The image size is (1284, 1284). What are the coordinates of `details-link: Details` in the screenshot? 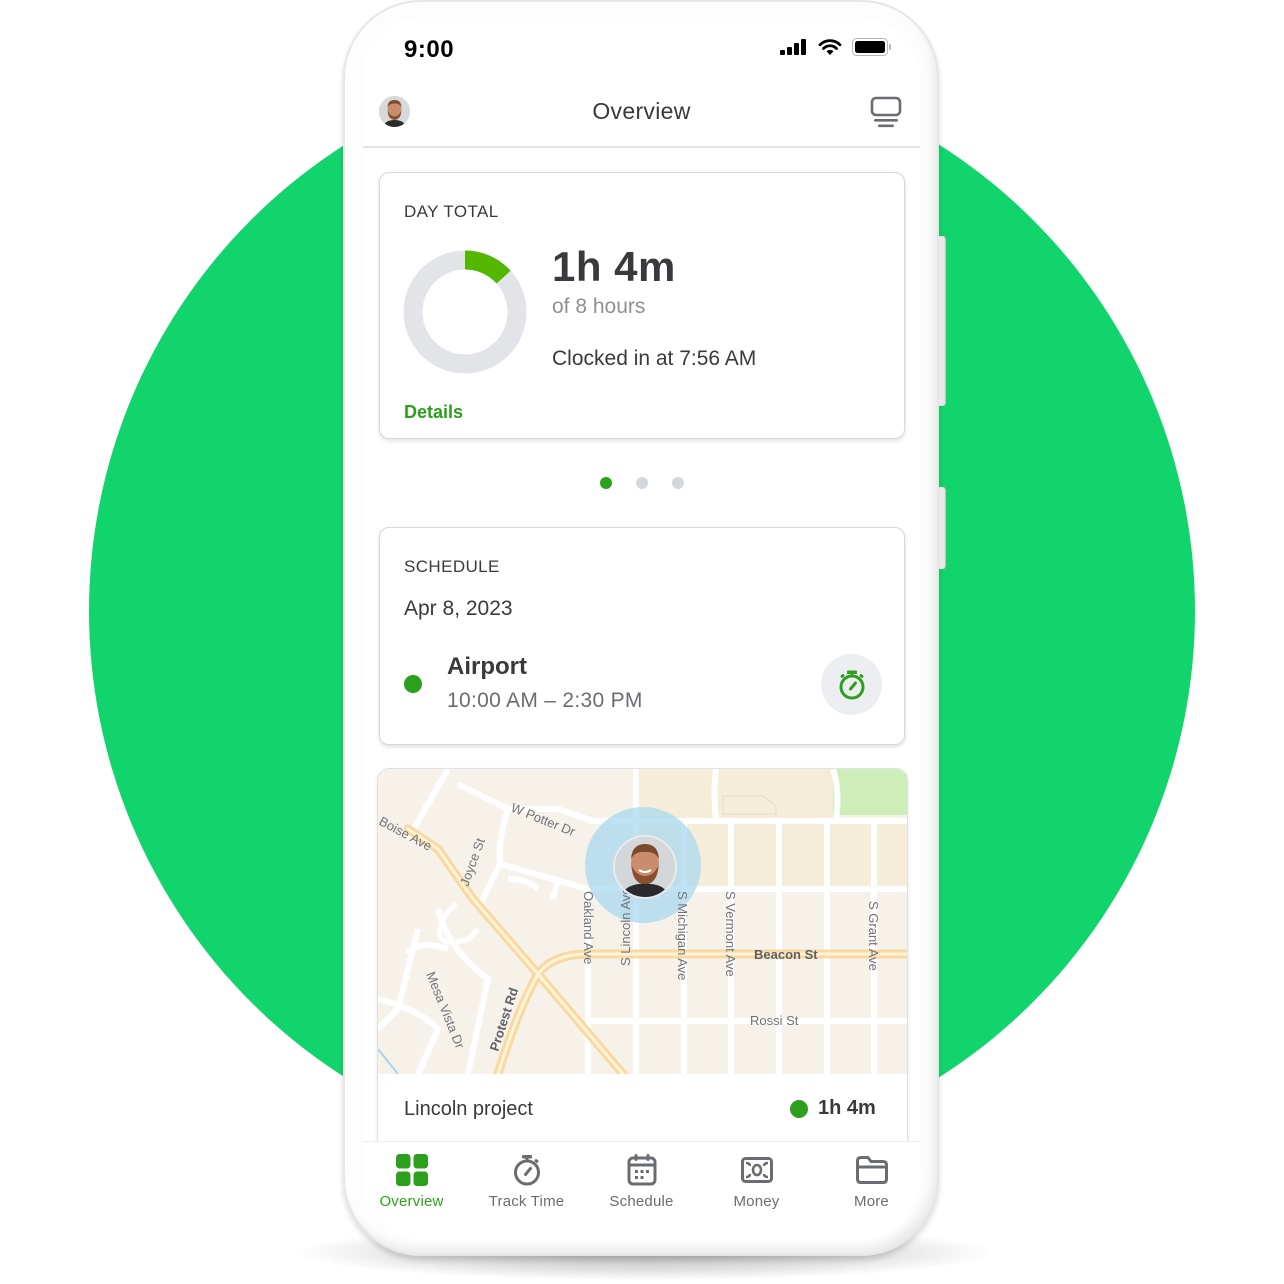 It's located at (433, 412).